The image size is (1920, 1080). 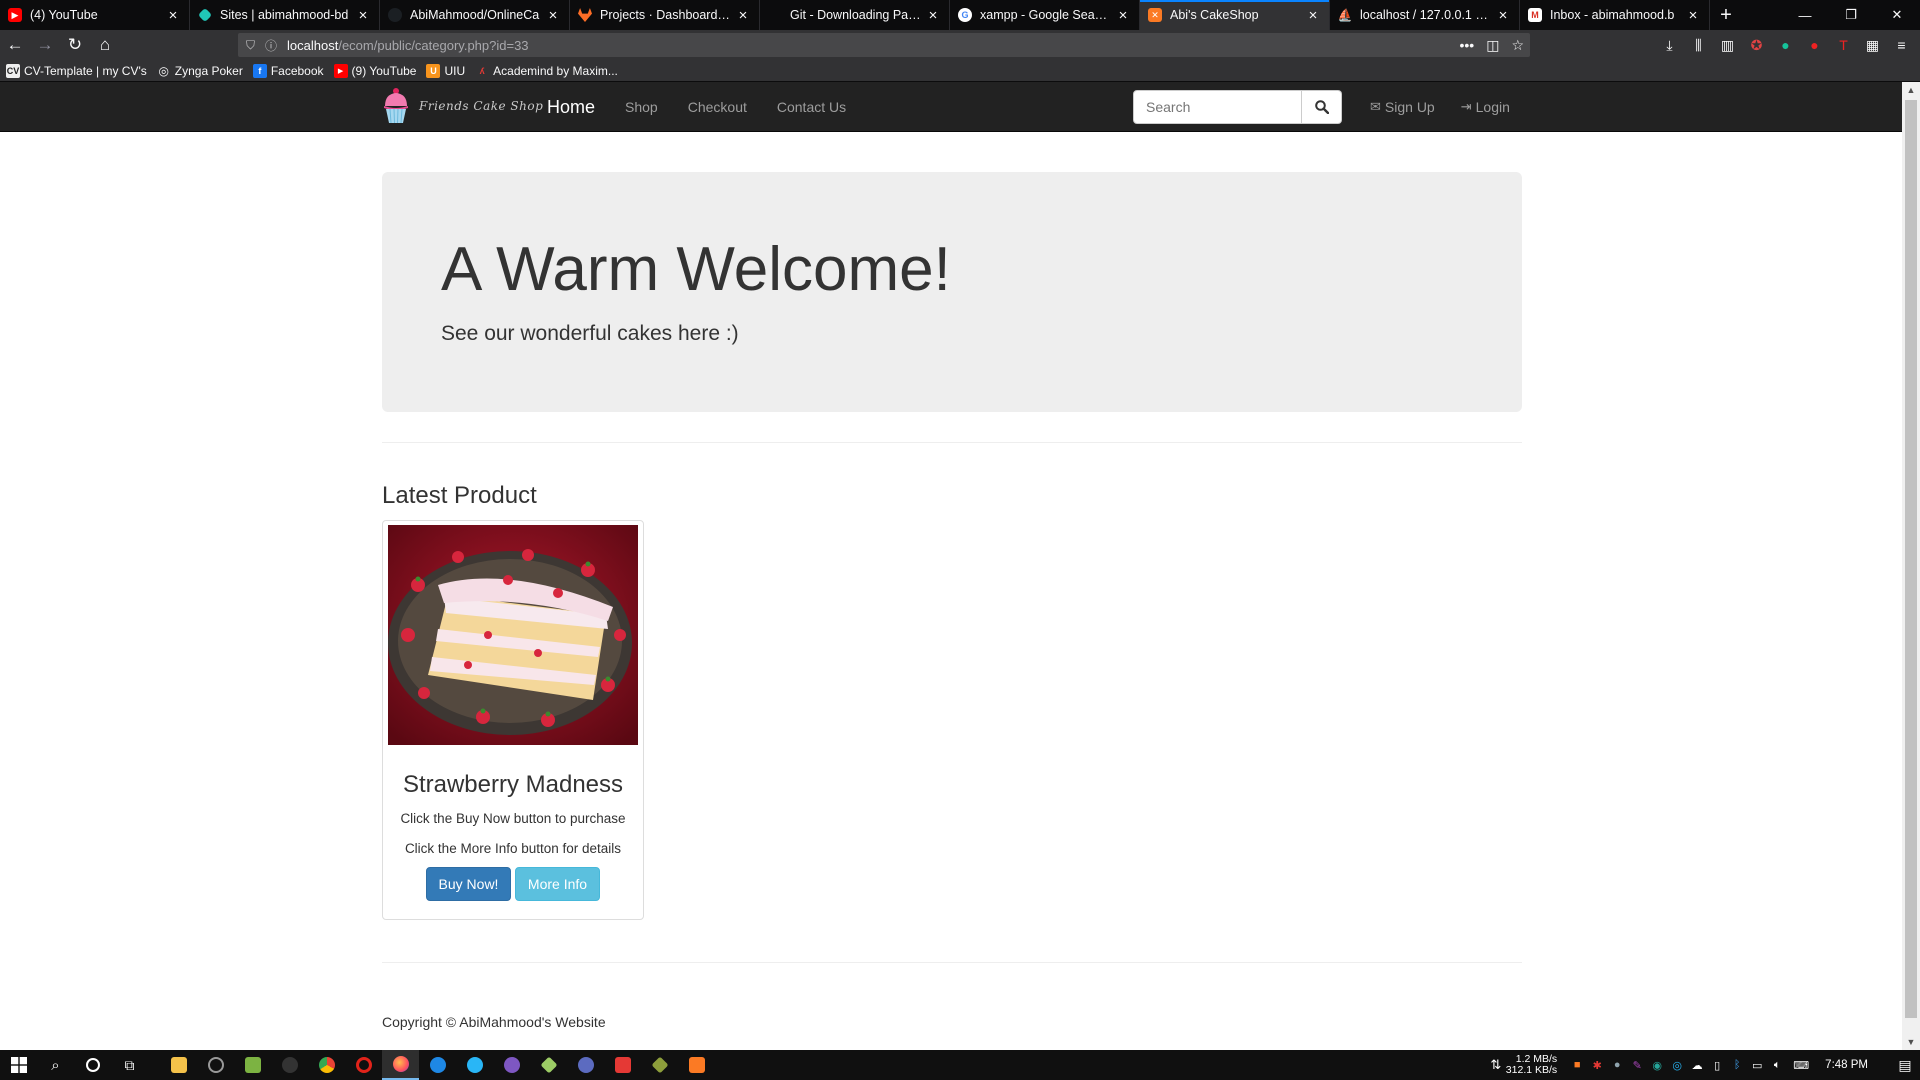 What do you see at coordinates (250, 45) in the screenshot?
I see `tracking-shield-icon: ⛉` at bounding box center [250, 45].